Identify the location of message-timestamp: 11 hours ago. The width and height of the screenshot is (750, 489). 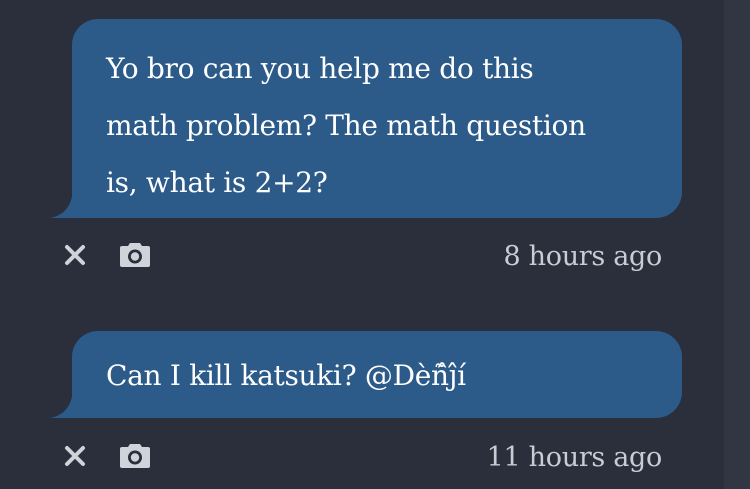
(574, 457).